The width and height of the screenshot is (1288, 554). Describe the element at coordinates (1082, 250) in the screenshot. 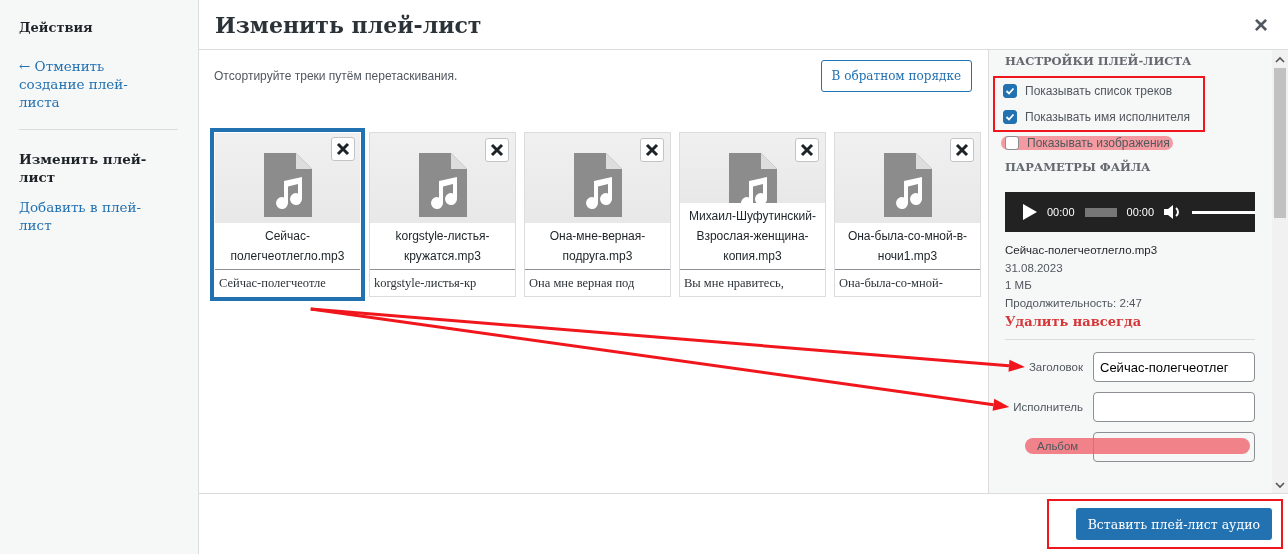

I see `file-name: Сейчас-полегчеотлегло.mp3` at that location.